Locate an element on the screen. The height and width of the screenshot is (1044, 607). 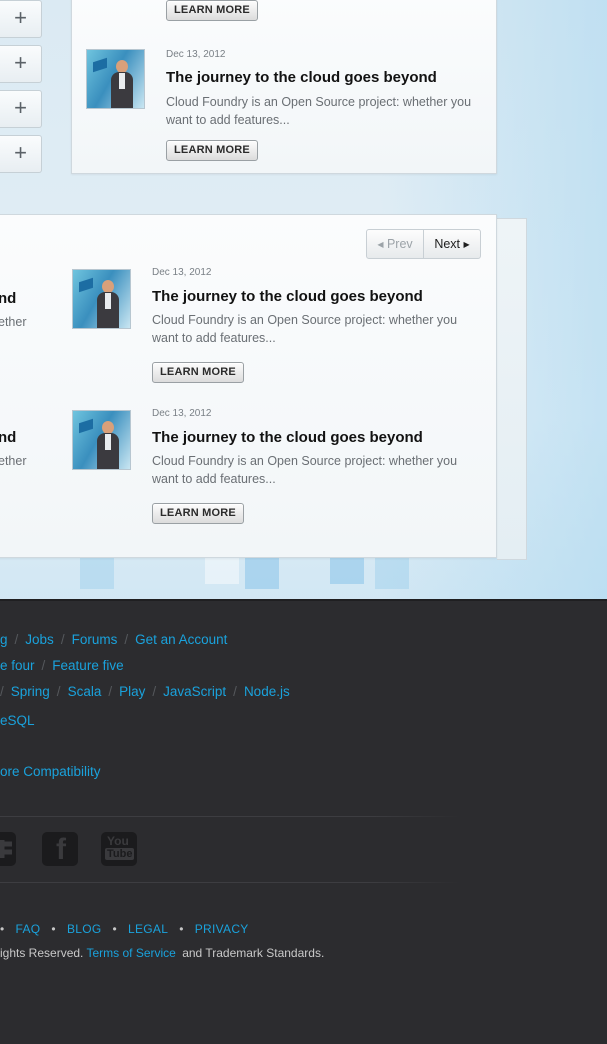
footer-link-scala: Scala is located at coordinates (85, 691).